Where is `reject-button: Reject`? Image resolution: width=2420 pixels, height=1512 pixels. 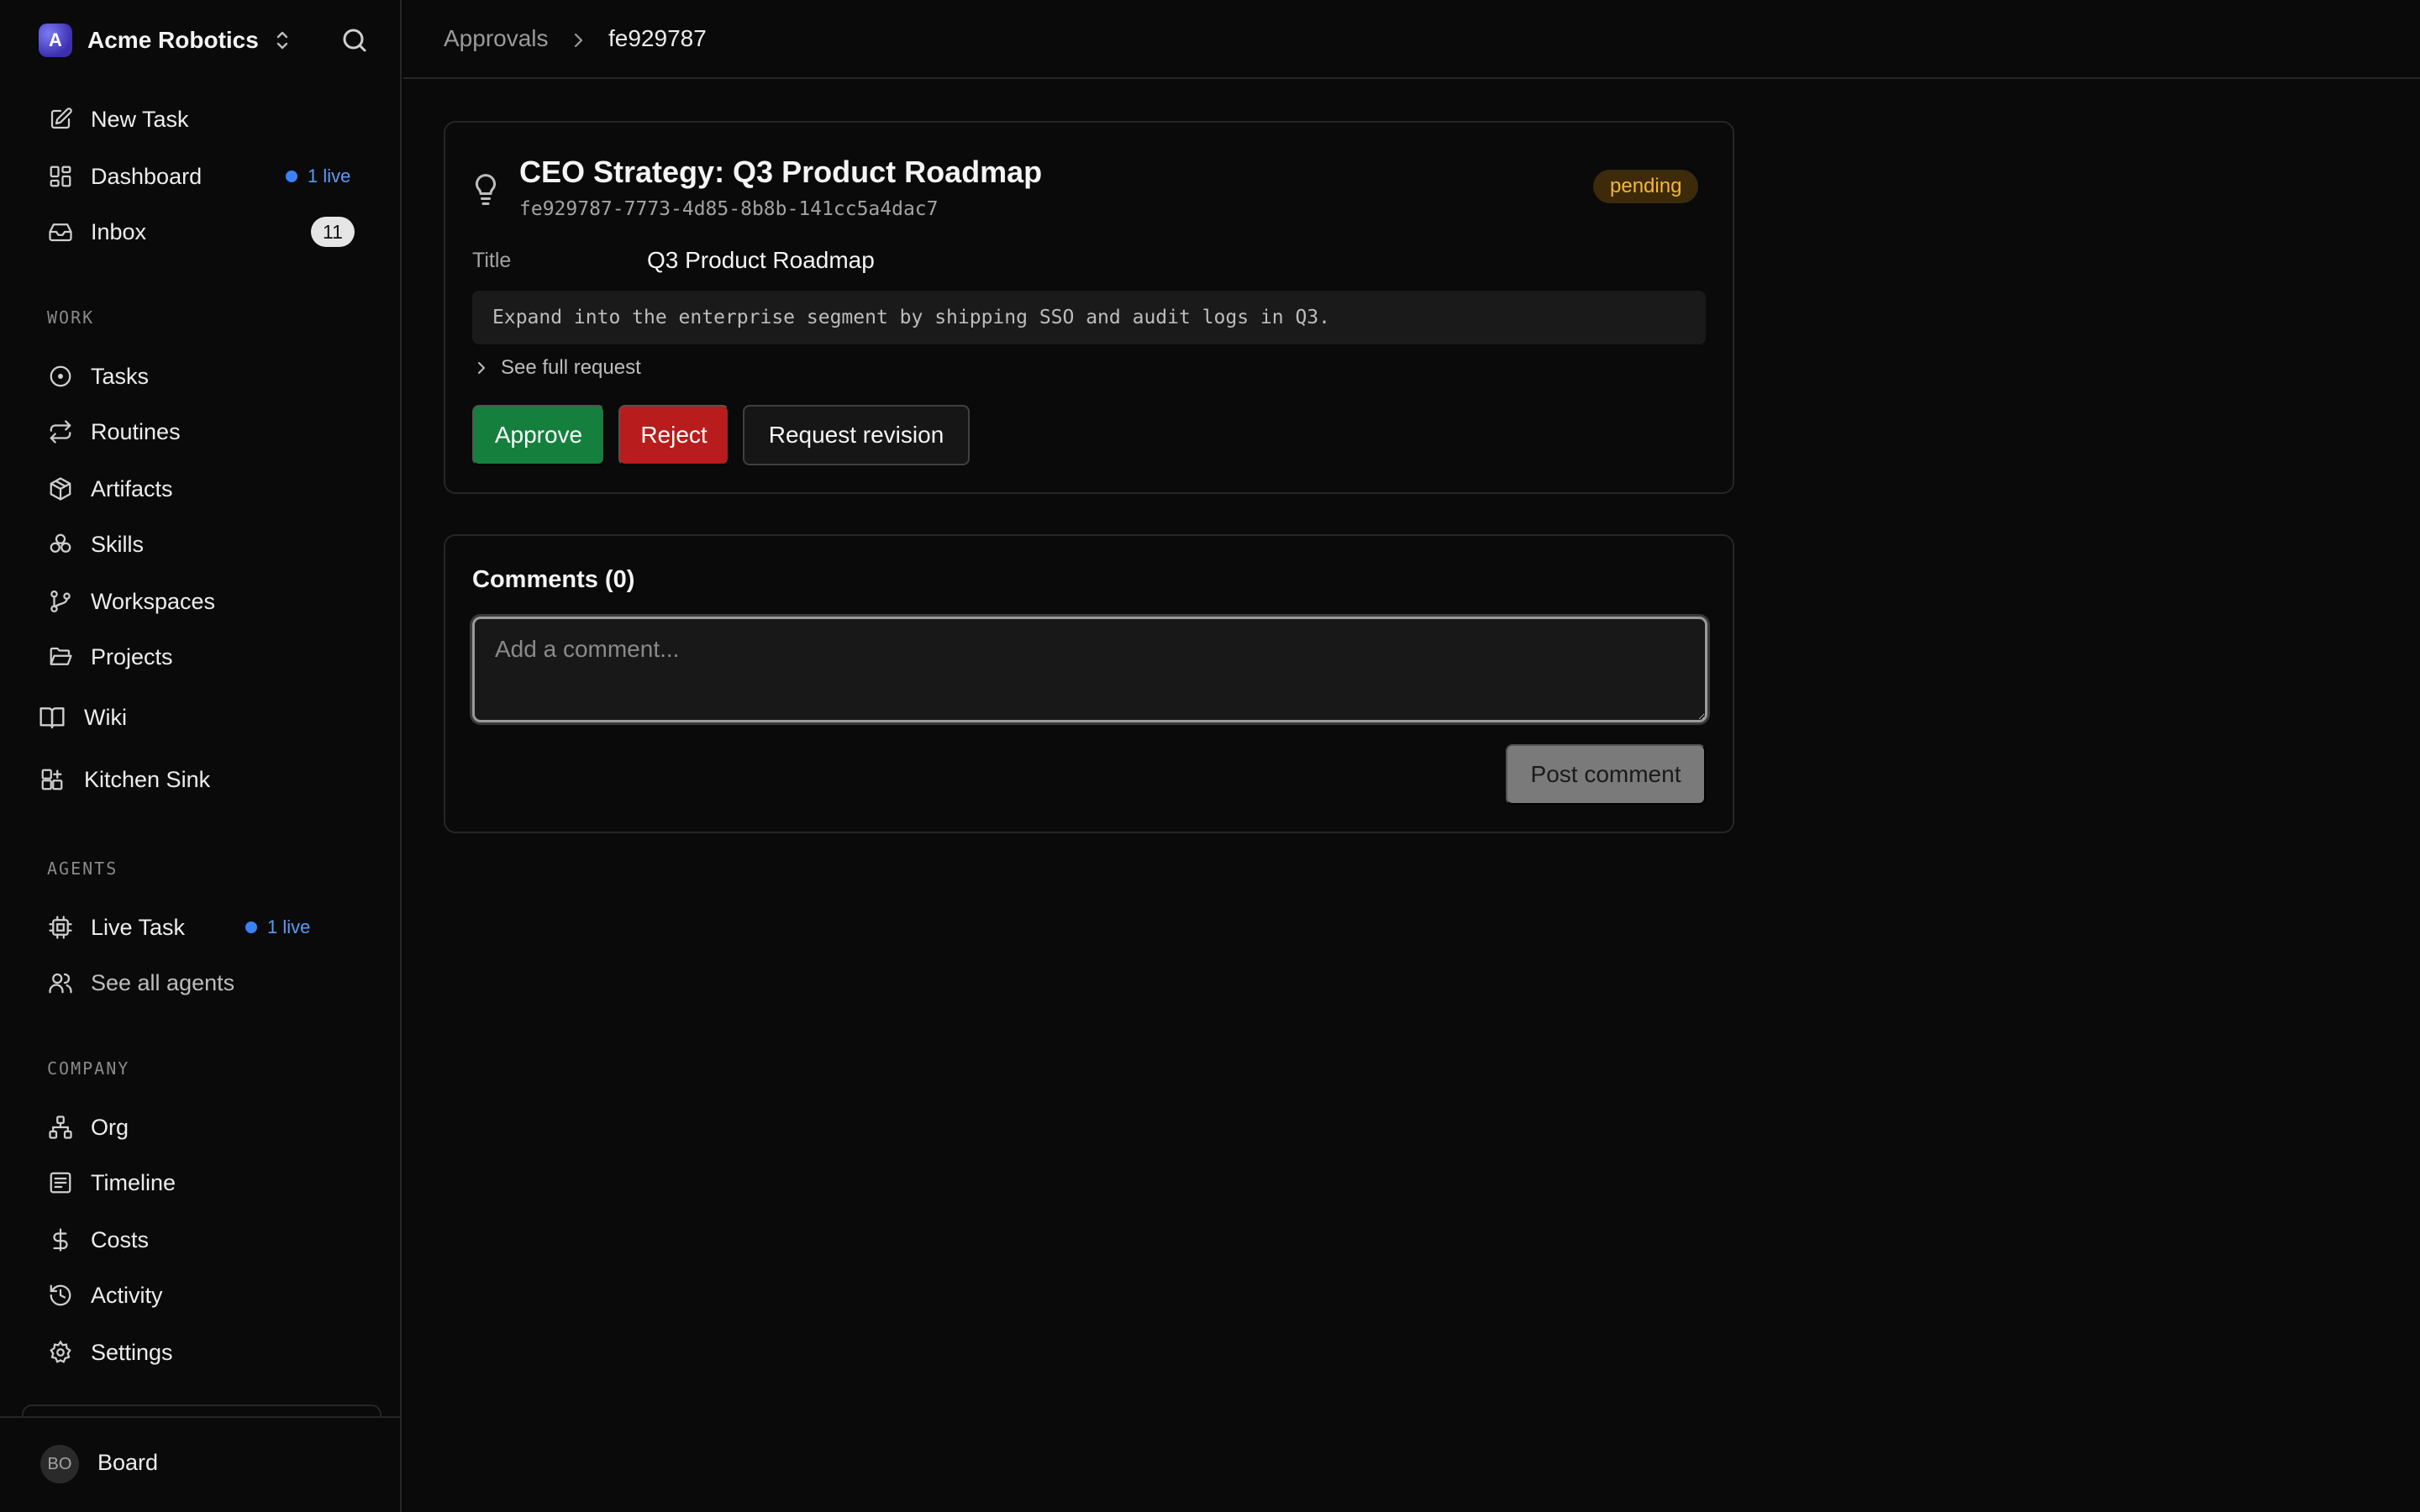 reject-button: Reject is located at coordinates (673, 435).